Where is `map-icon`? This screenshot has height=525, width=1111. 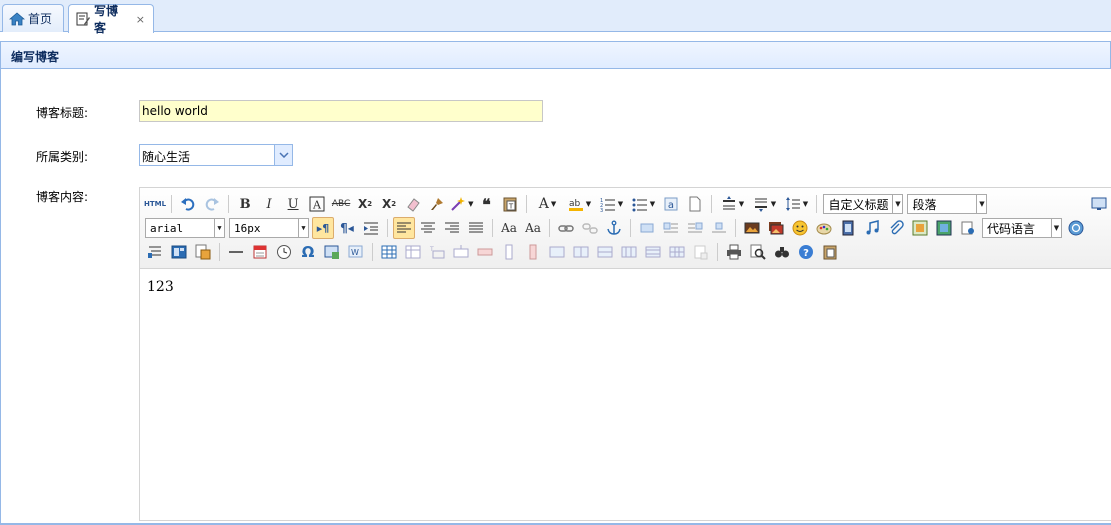 map-icon is located at coordinates (944, 228).